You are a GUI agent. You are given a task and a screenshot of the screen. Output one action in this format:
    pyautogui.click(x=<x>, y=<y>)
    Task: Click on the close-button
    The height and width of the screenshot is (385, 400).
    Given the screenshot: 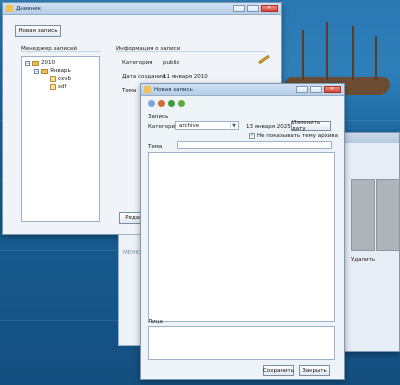 What is the action you would take?
    pyautogui.click(x=269, y=8)
    